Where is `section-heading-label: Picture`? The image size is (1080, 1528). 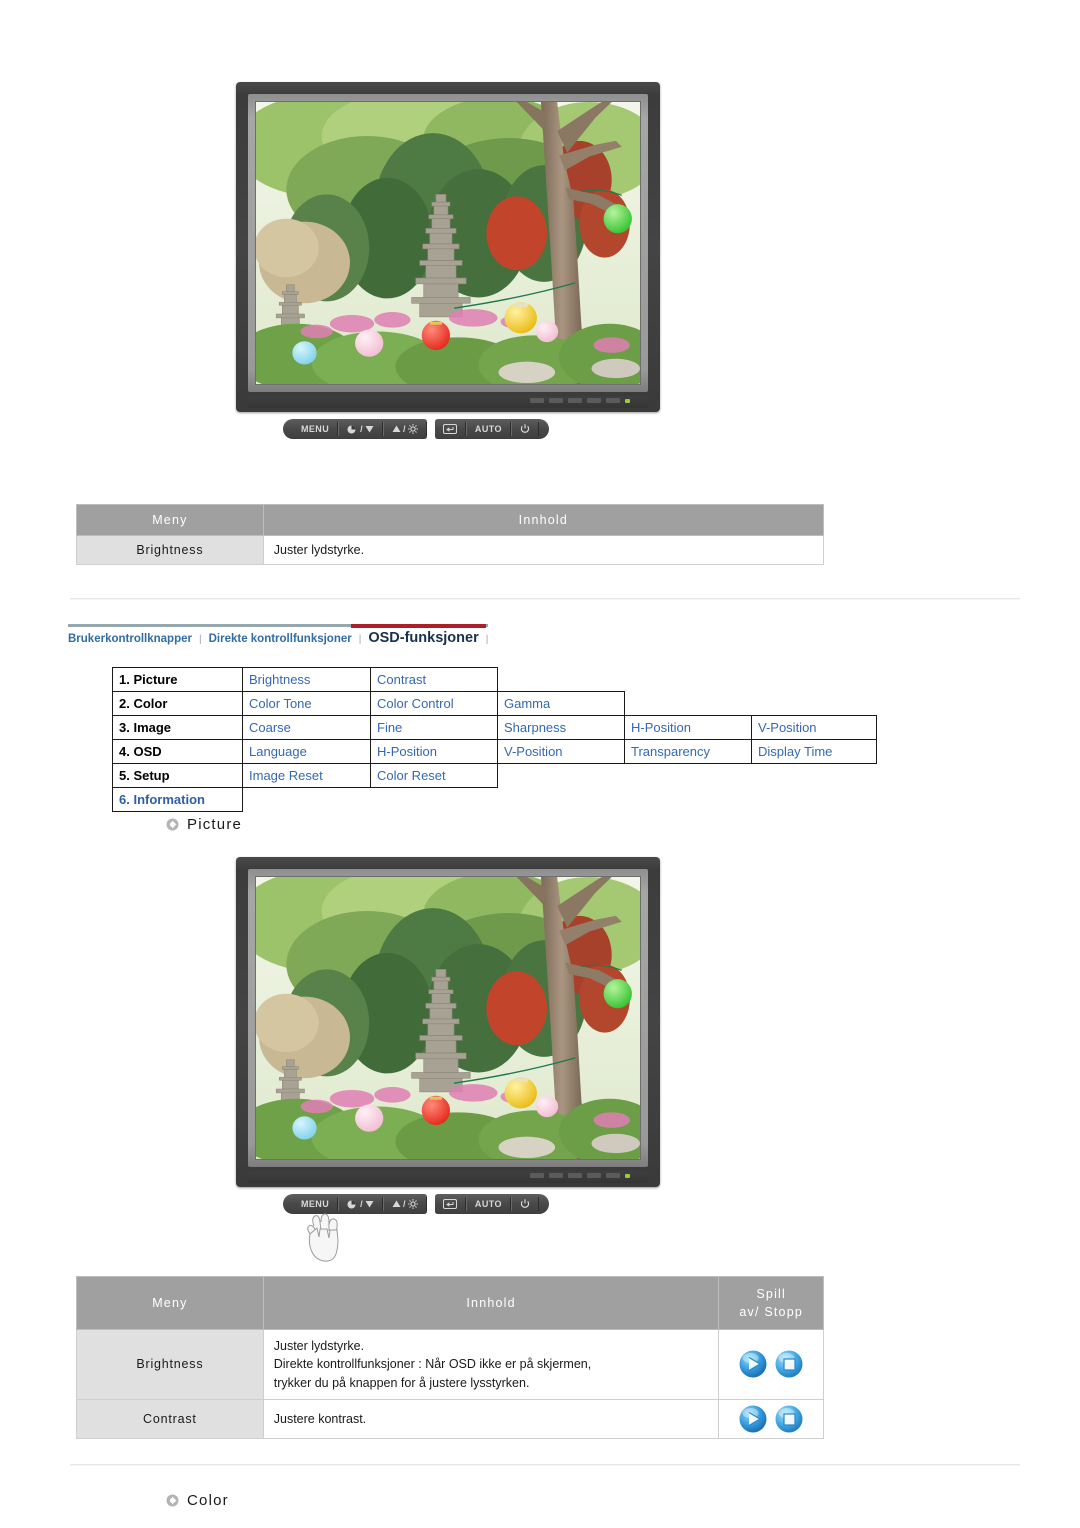 section-heading-label: Picture is located at coordinates (215, 824).